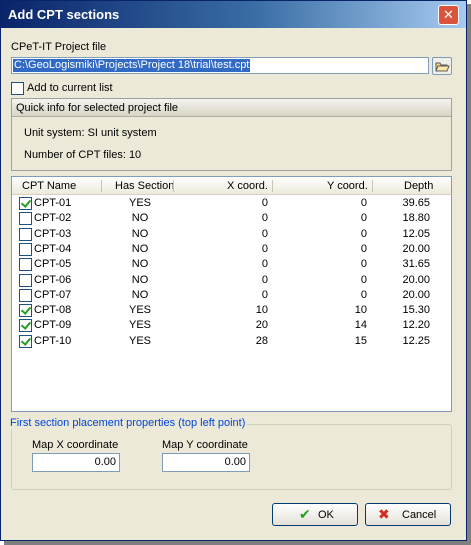  I want to click on check-icon: ✔, so click(305, 514).